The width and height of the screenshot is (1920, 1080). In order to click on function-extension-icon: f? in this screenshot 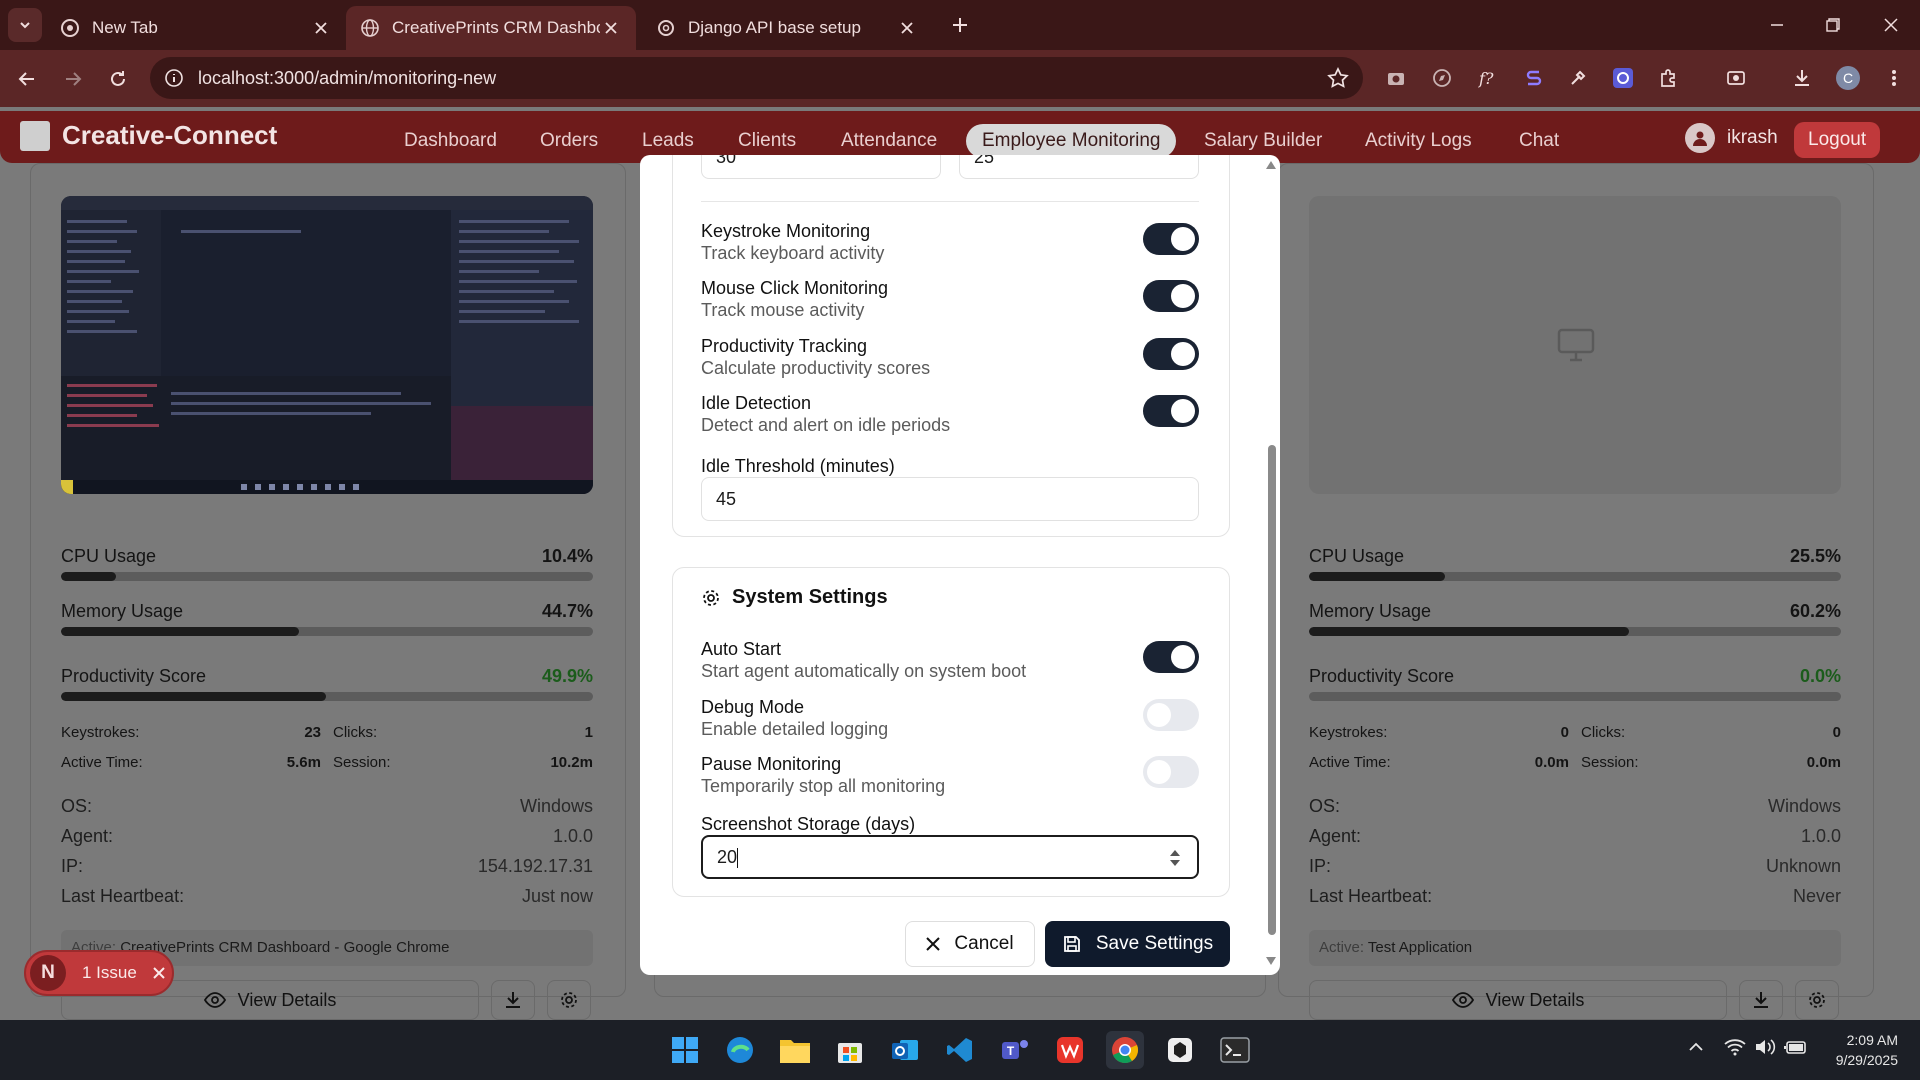, I will do `click(1488, 78)`.